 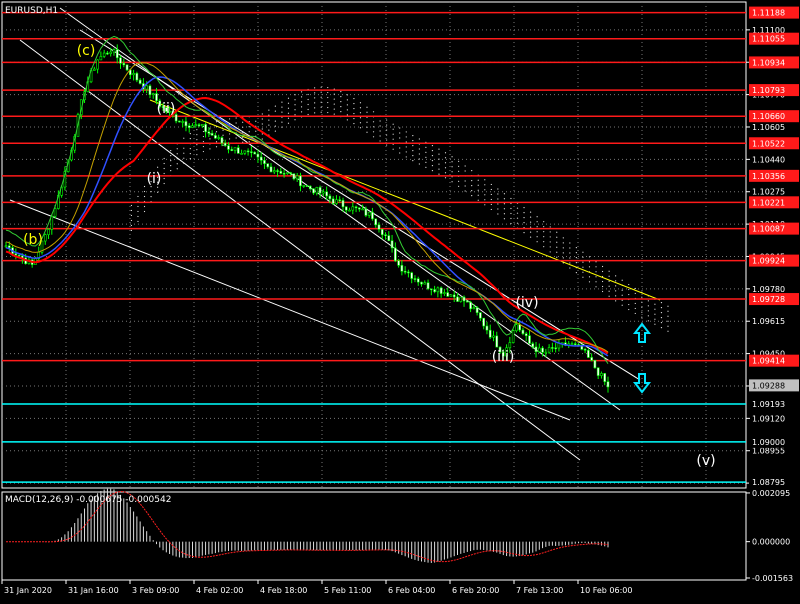 I want to click on current-price-label: 1.09288, so click(x=768, y=385).